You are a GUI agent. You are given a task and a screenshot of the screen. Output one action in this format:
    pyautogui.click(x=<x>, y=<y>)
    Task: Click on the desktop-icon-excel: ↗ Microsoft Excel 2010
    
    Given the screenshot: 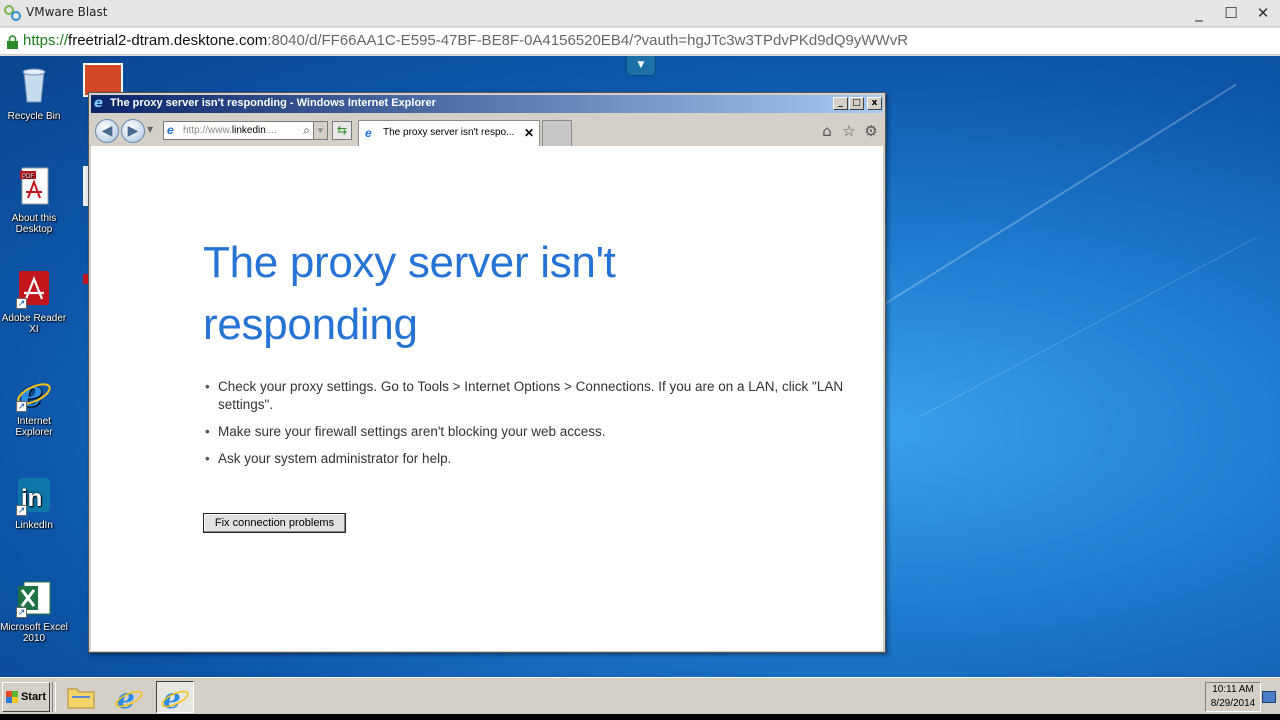 What is the action you would take?
    pyautogui.click(x=34, y=611)
    